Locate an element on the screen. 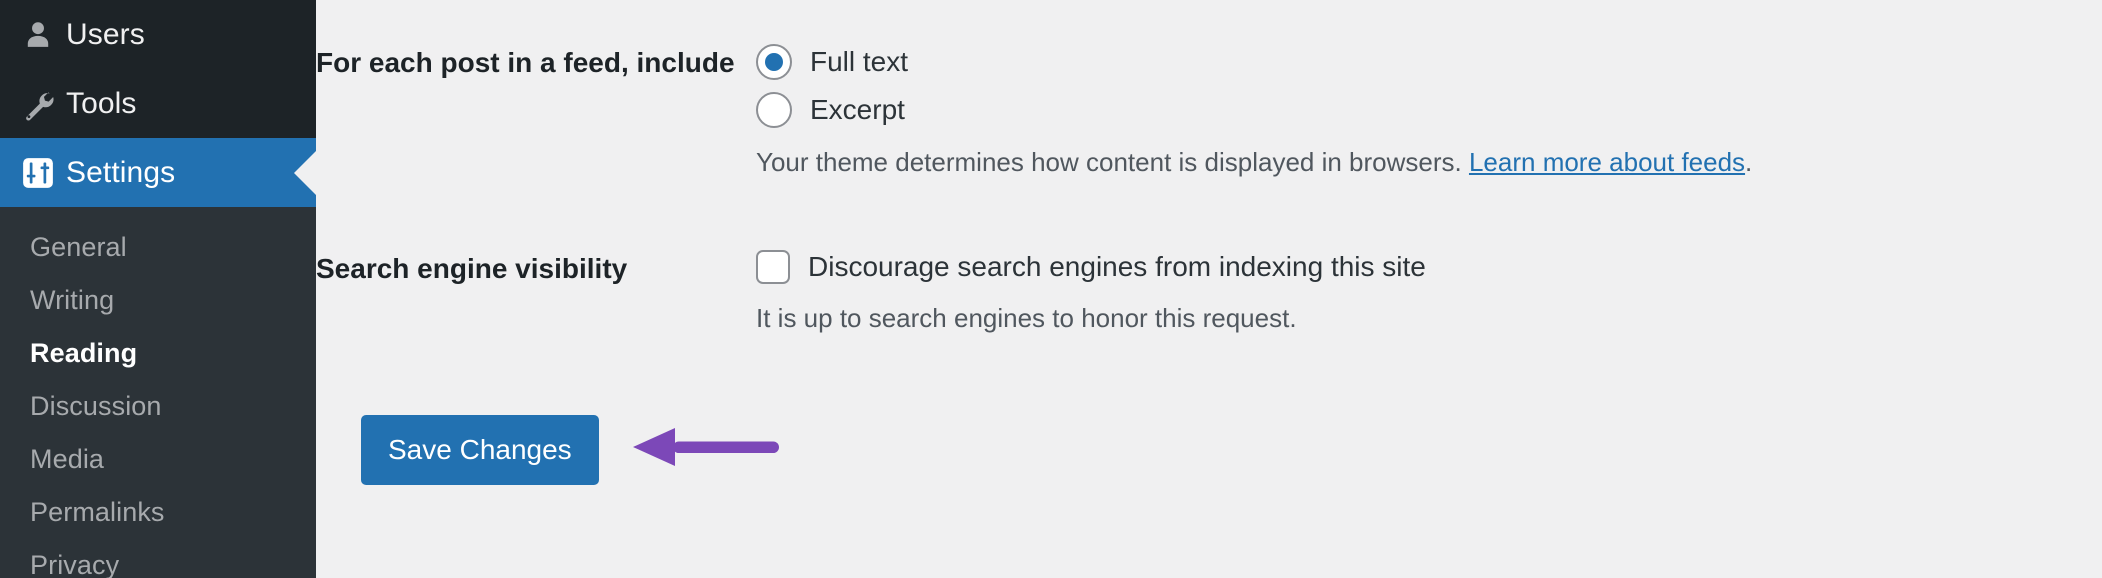 This screenshot has height=578, width=2102. submenu-item-writing: Writing is located at coordinates (158, 300).